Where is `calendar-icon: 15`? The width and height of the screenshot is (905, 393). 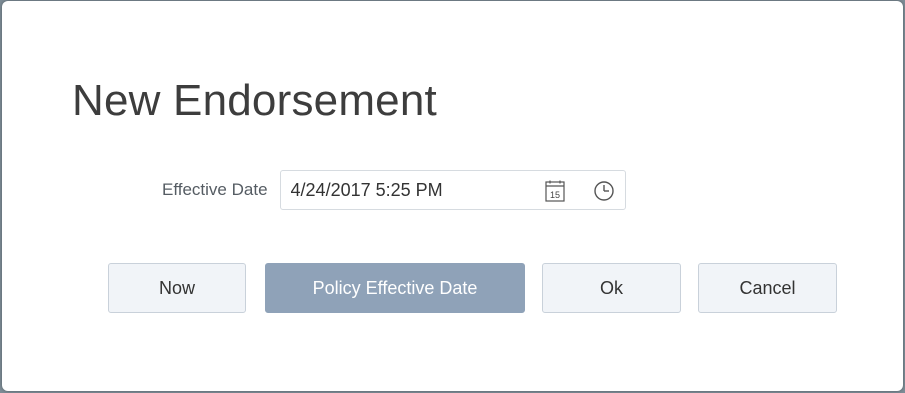 calendar-icon: 15 is located at coordinates (555, 191).